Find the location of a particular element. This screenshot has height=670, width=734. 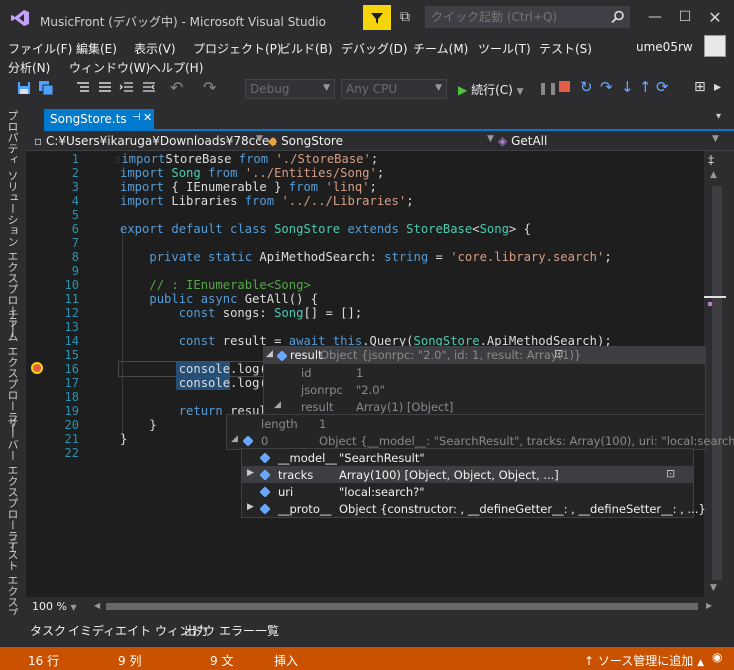

code-line: ▯importStoreBase from './StoreBase'; is located at coordinates (246, 159).